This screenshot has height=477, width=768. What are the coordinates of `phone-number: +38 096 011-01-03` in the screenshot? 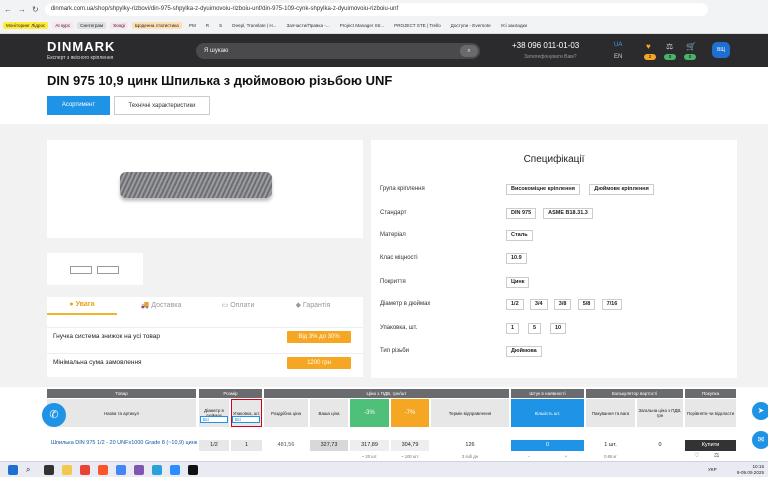 It's located at (545, 45).